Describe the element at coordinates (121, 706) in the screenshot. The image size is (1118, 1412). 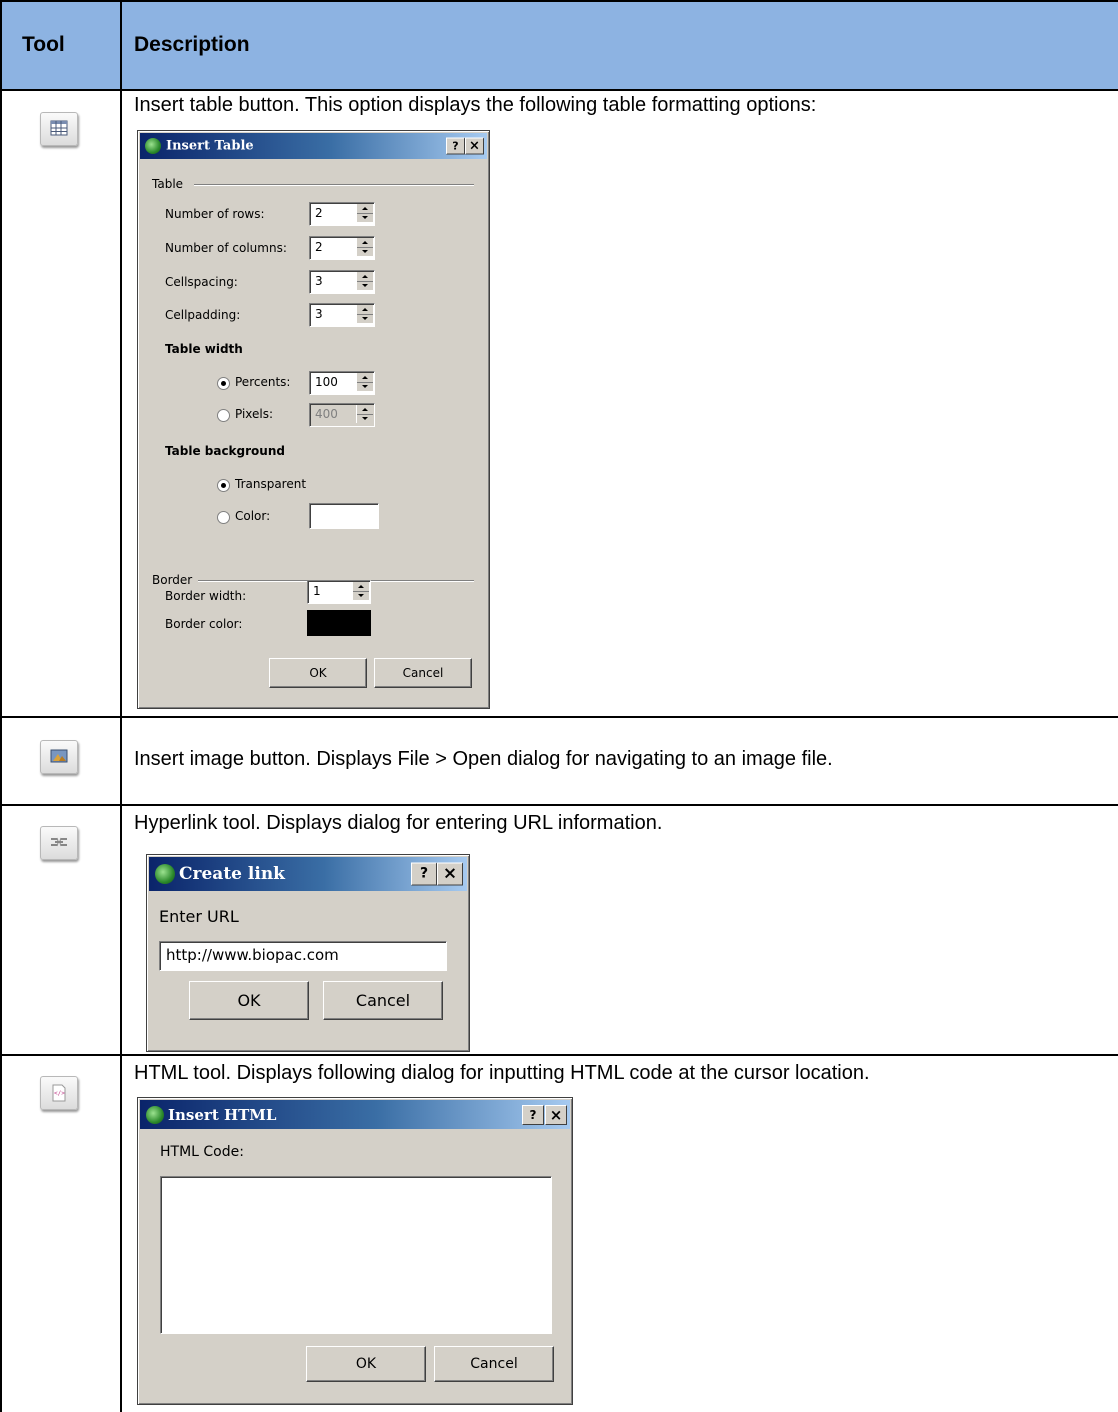
I see `column-divider` at that location.